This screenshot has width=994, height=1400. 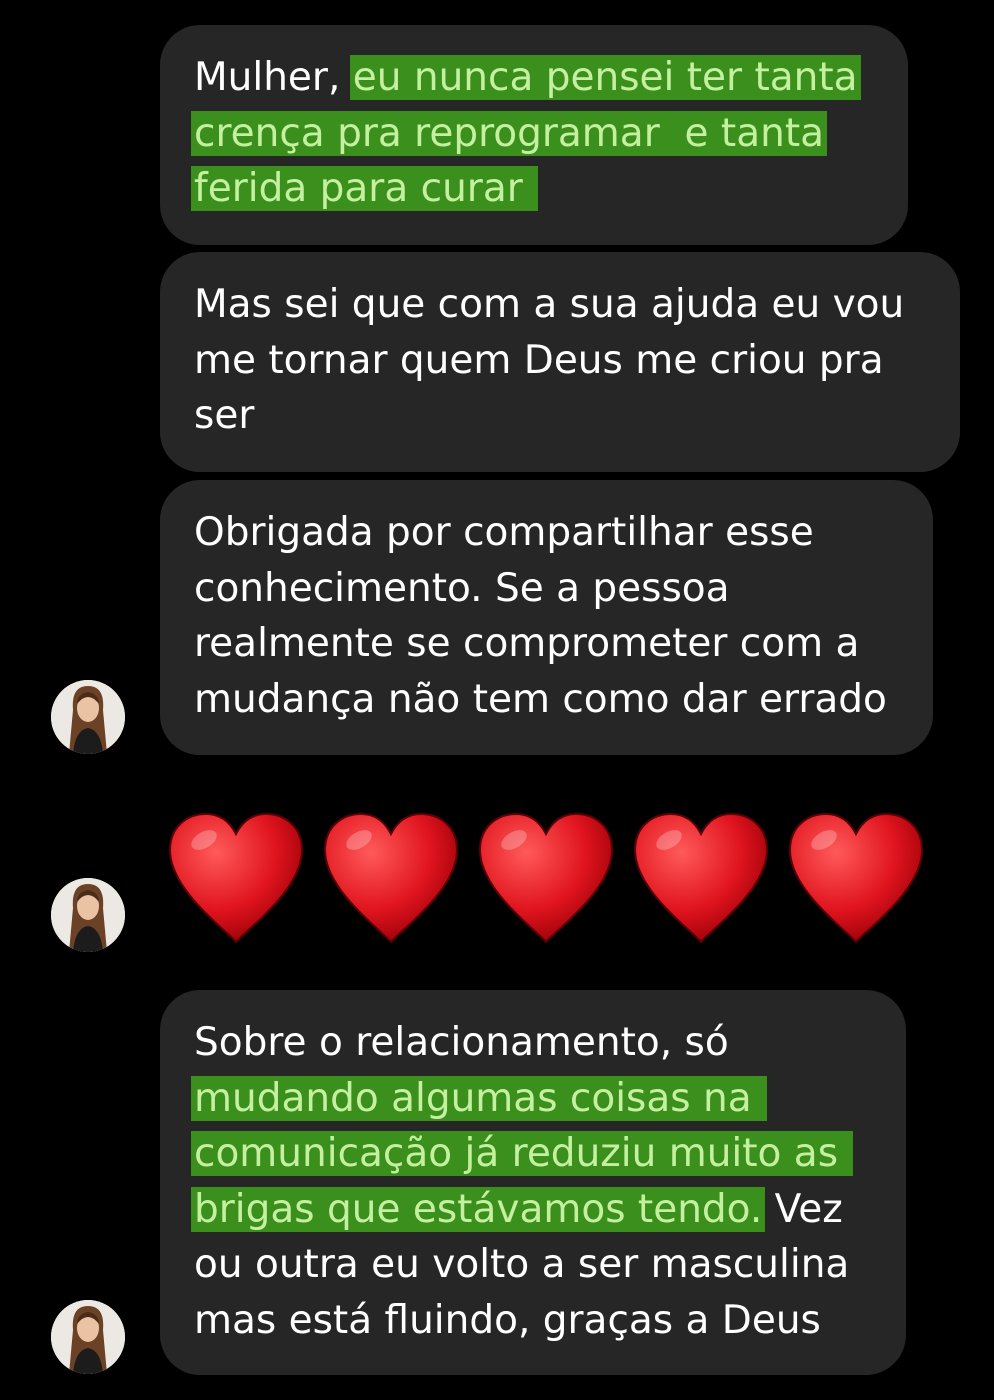 What do you see at coordinates (567, 416) in the screenshot?
I see `message-line: ser` at bounding box center [567, 416].